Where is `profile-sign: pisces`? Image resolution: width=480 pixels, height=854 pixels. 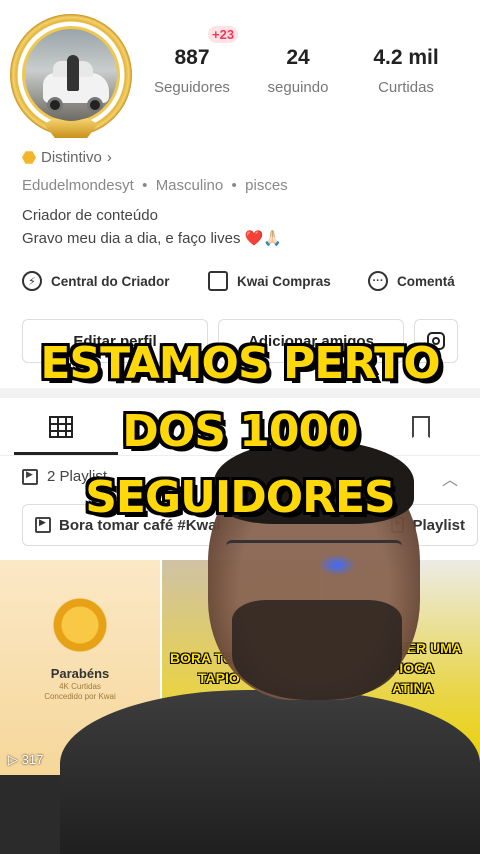
profile-sign: pisces is located at coordinates (266, 185).